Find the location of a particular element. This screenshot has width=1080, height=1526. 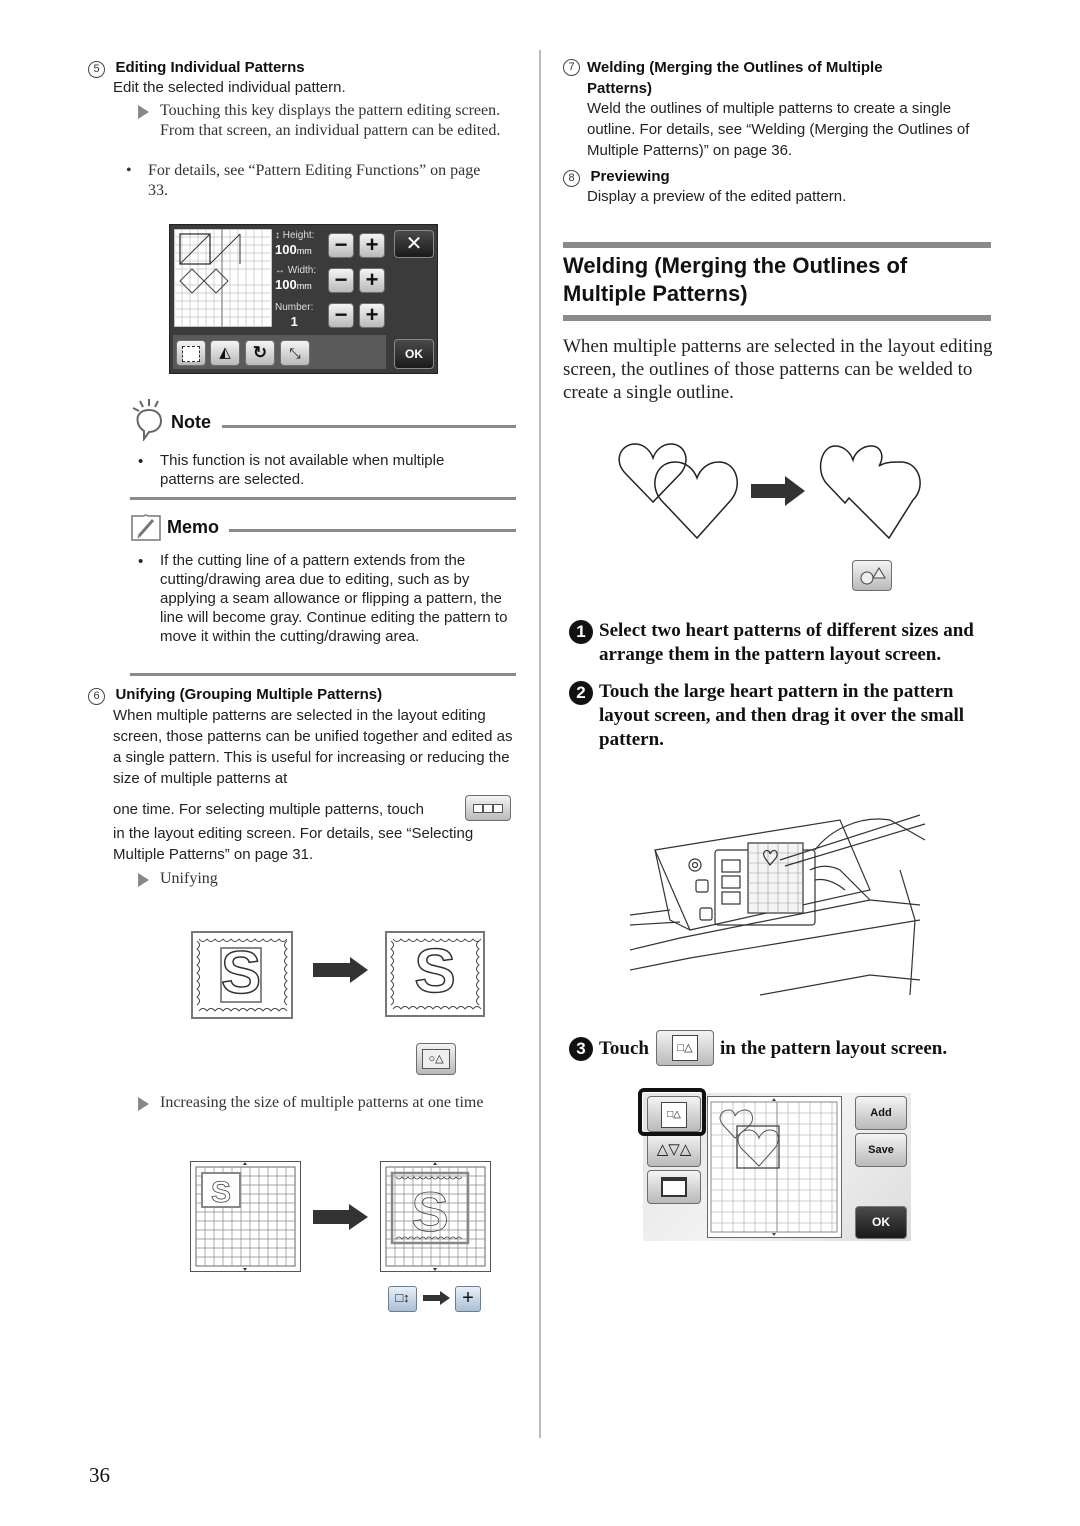

section-top-rule is located at coordinates (777, 245).